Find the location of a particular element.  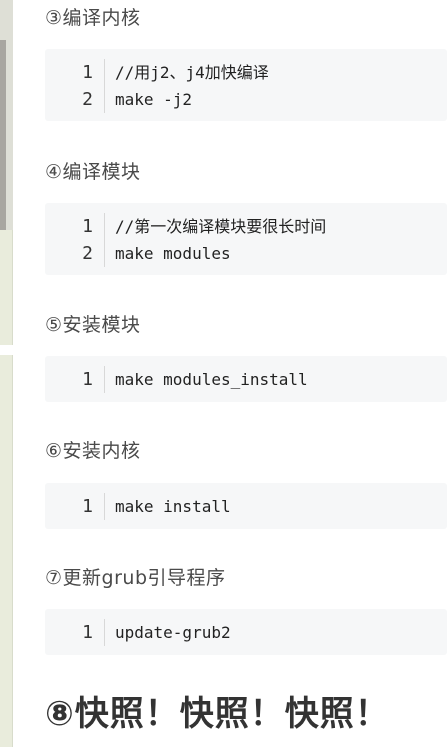

section-heading-compile-modules: ④编译模块 is located at coordinates (93, 172).